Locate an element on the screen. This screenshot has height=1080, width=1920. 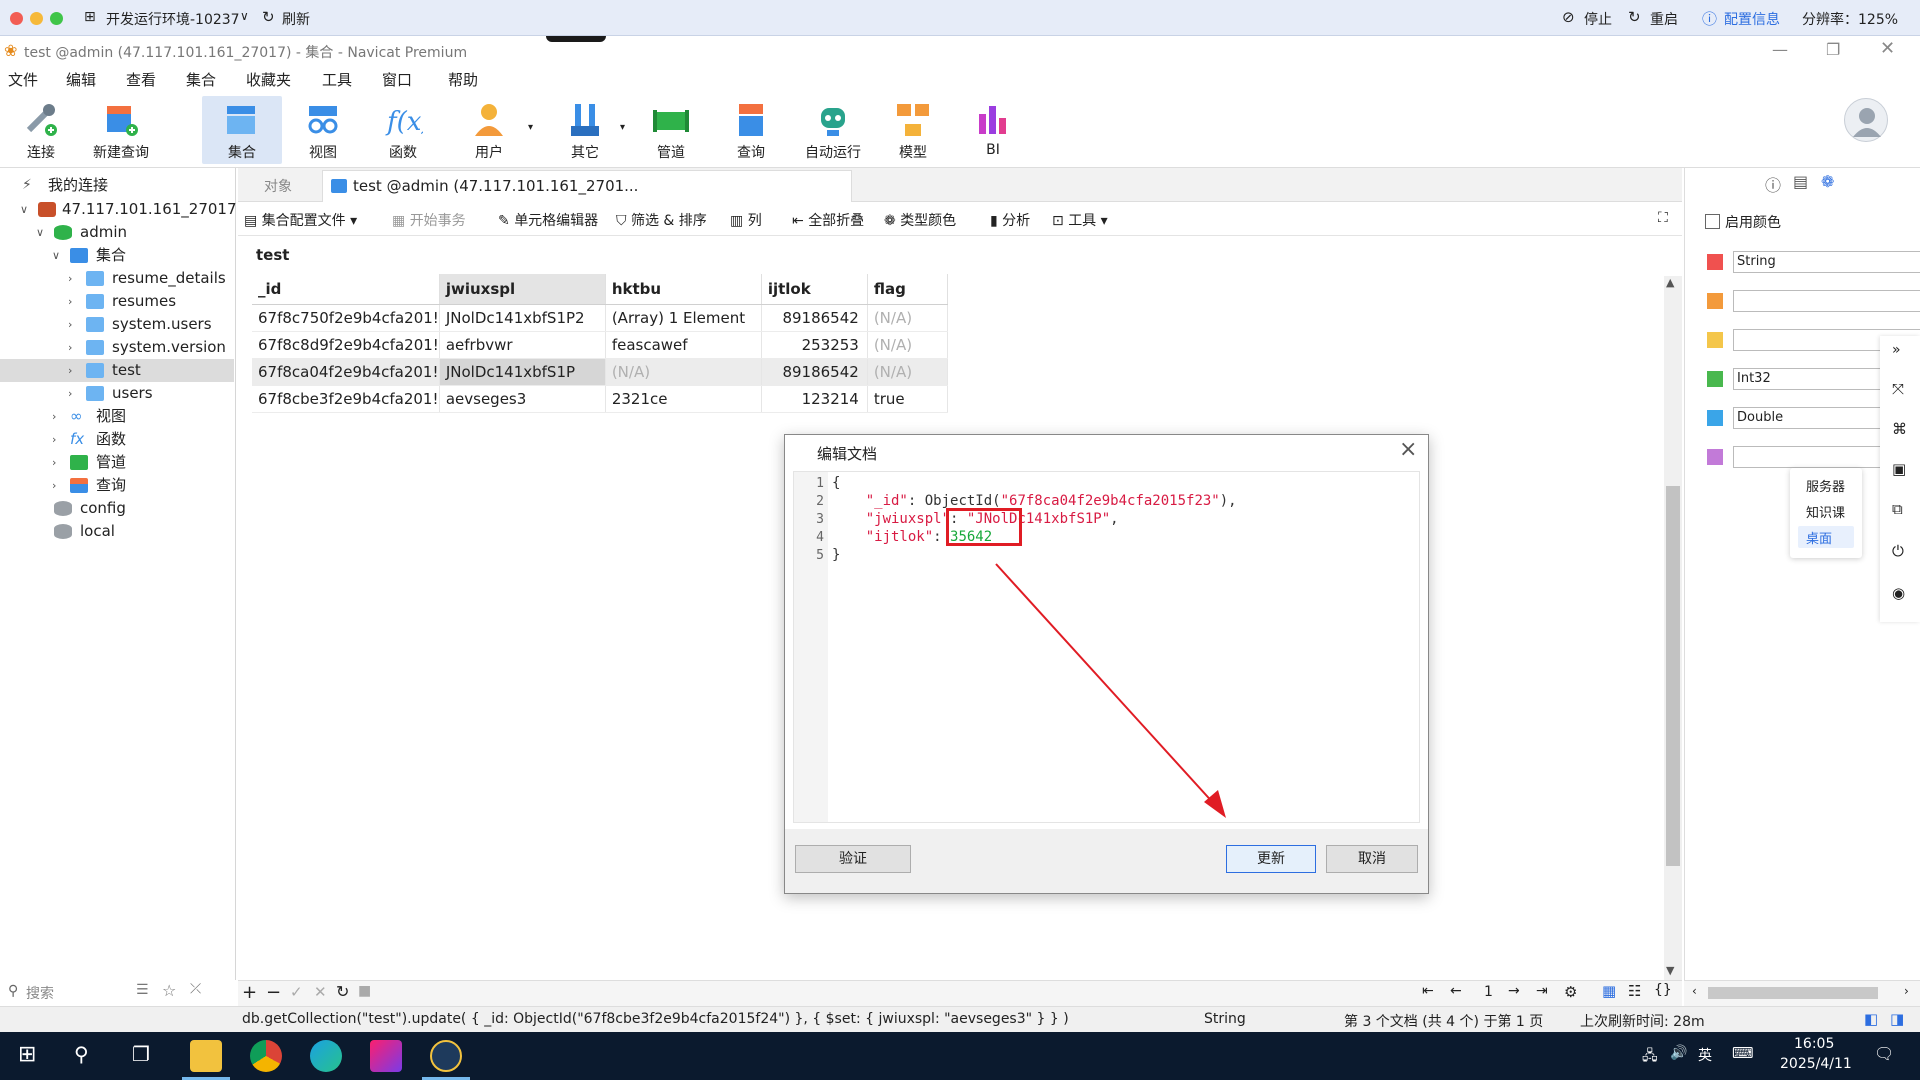
tree-item-system-version: › system.version is located at coordinates (118, 347).